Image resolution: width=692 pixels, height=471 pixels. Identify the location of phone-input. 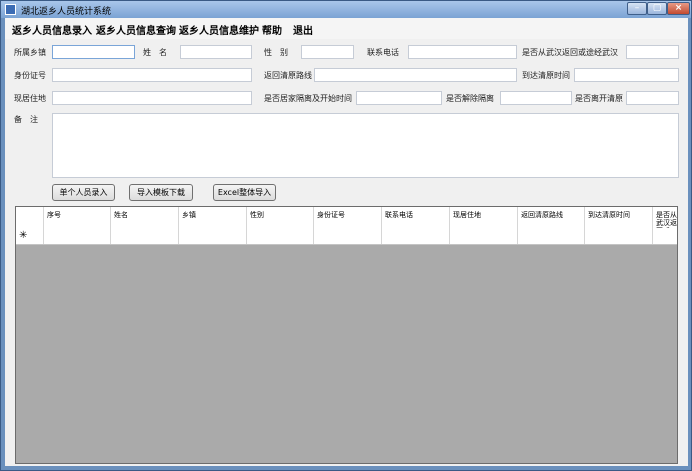
(462, 52).